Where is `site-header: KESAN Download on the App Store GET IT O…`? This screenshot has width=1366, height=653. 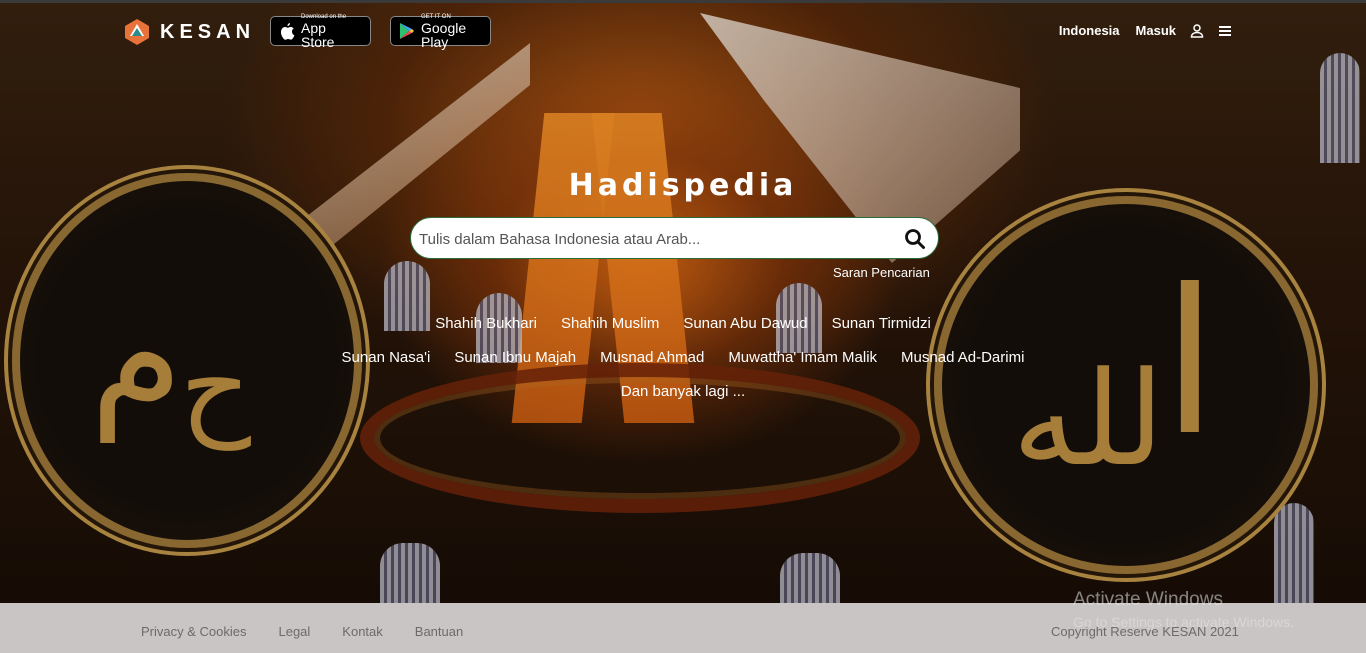 site-header: KESAN Download on the App Store GET IT O… is located at coordinates (683, 31).